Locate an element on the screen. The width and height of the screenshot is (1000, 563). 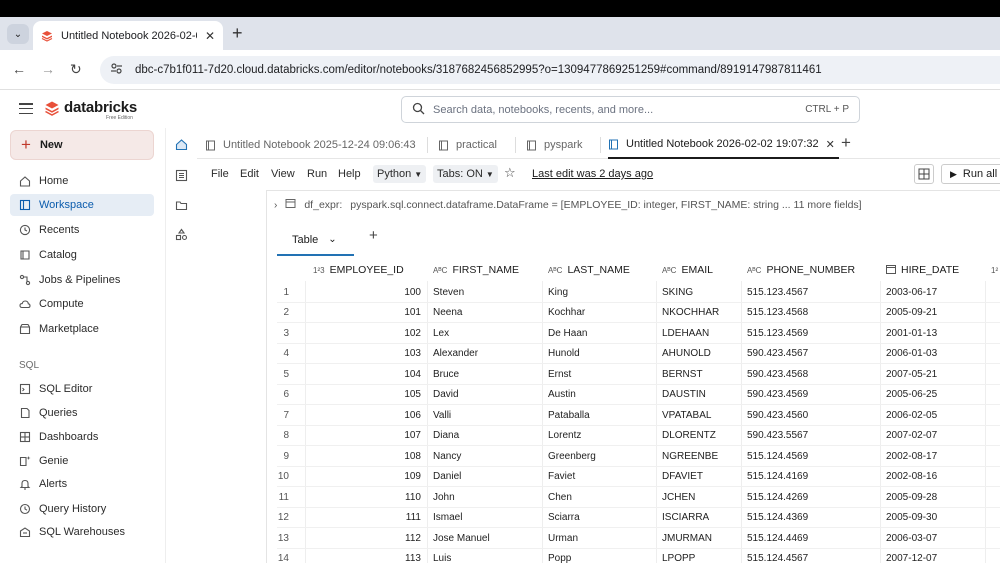
last-edit-link: Last edit was 2 days ago is located at coordinates (592, 174).